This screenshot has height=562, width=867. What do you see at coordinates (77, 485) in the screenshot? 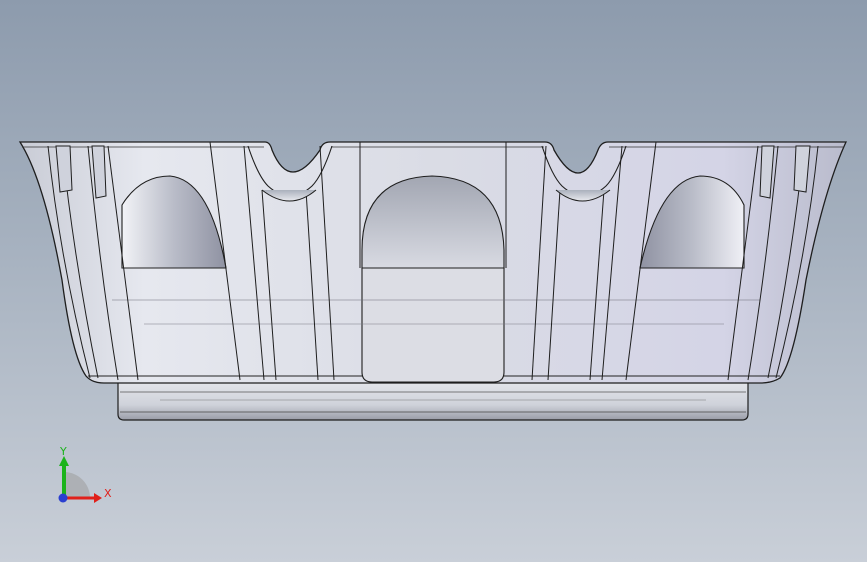
I see `triad-quadrant` at bounding box center [77, 485].